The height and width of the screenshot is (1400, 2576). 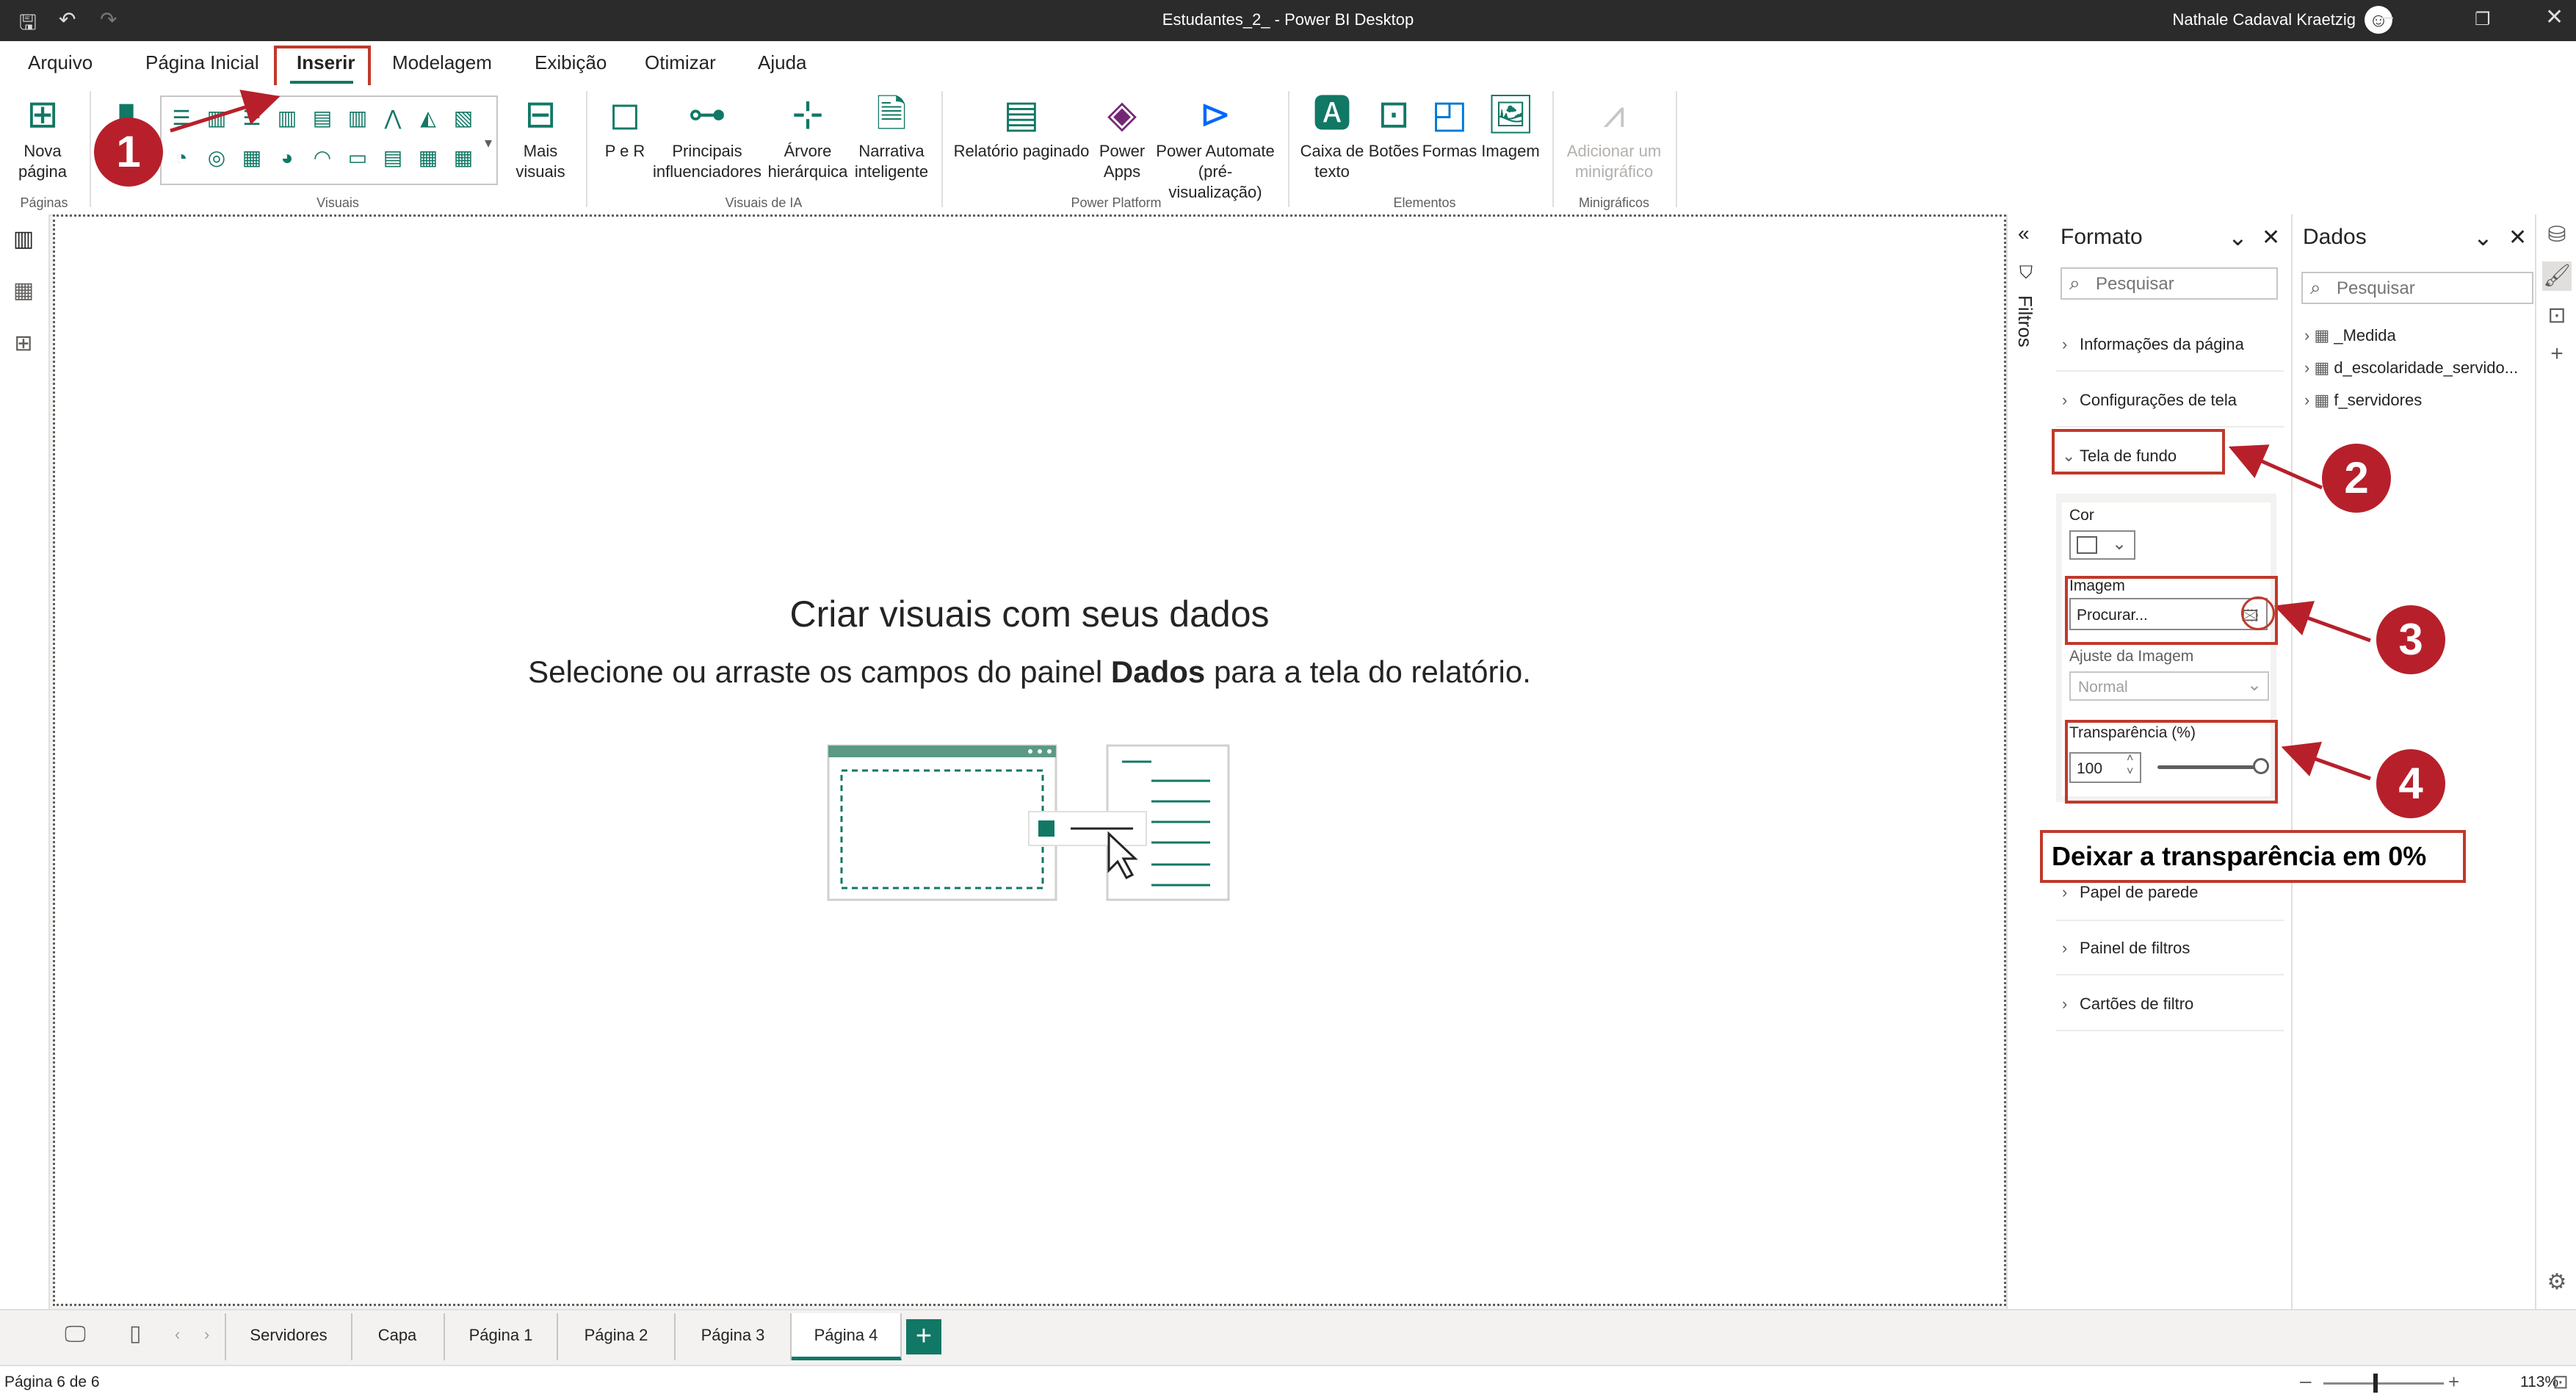 I want to click on annotation-box-transparencia, so click(x=2171, y=762).